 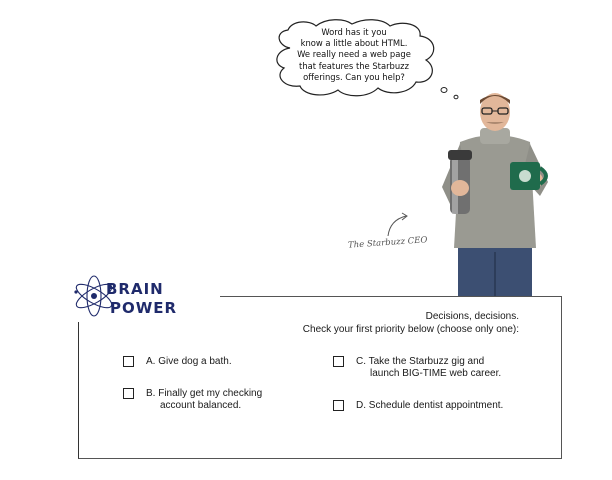 What do you see at coordinates (436, 373) in the screenshot?
I see `option-label-continued: launch BIG-TIME web career.` at bounding box center [436, 373].